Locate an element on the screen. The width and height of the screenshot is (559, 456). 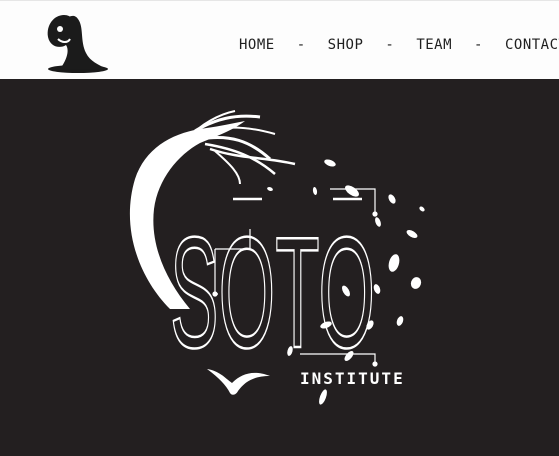
nav-home-link: HOME is located at coordinates (257, 45).